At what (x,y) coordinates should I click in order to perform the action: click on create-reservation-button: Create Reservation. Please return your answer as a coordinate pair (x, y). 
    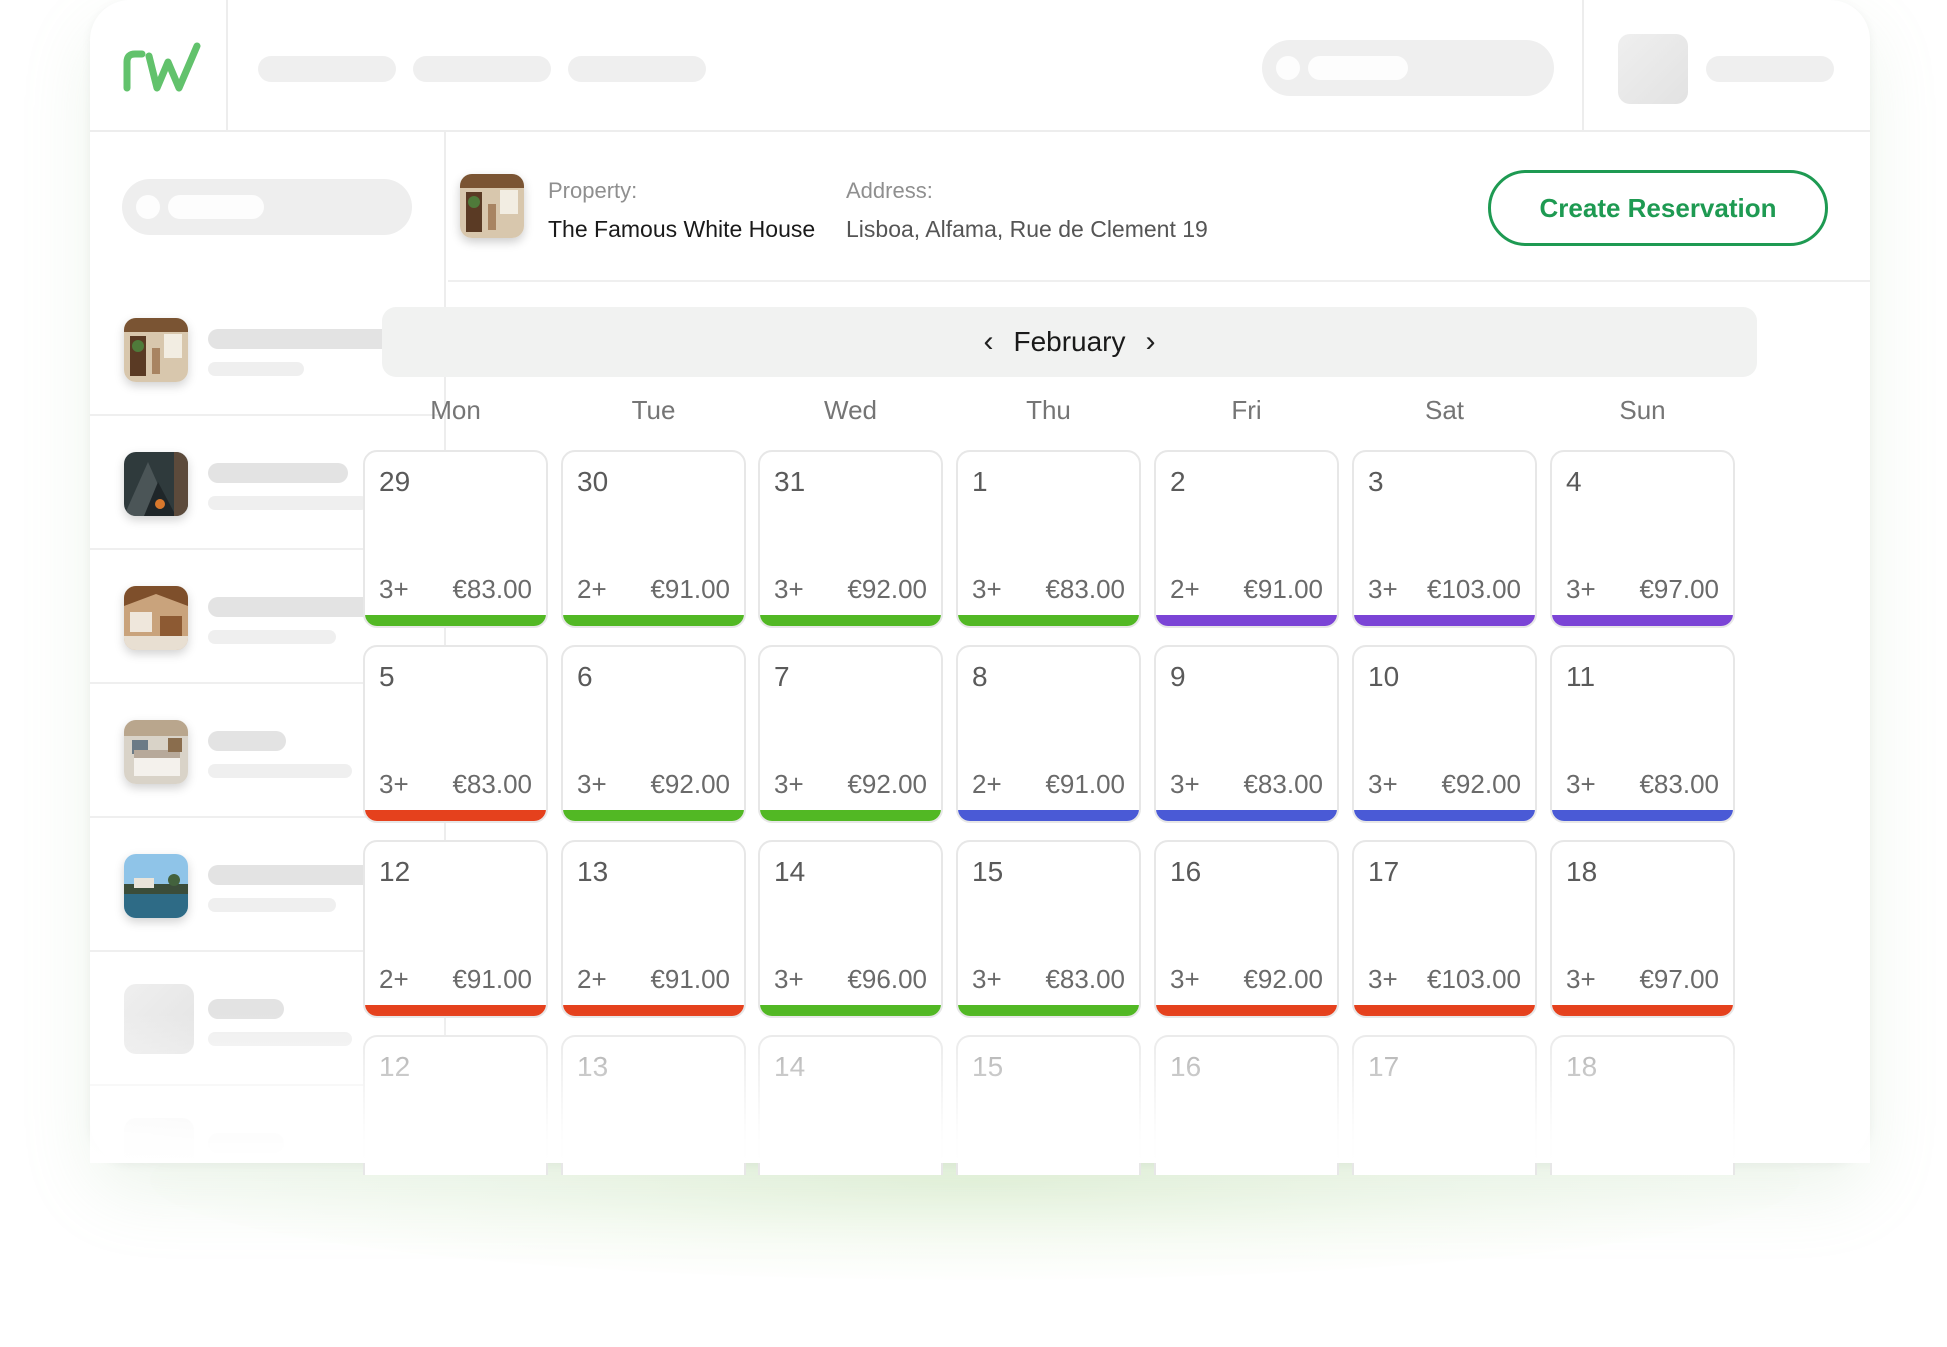
    Looking at the image, I should click on (1658, 208).